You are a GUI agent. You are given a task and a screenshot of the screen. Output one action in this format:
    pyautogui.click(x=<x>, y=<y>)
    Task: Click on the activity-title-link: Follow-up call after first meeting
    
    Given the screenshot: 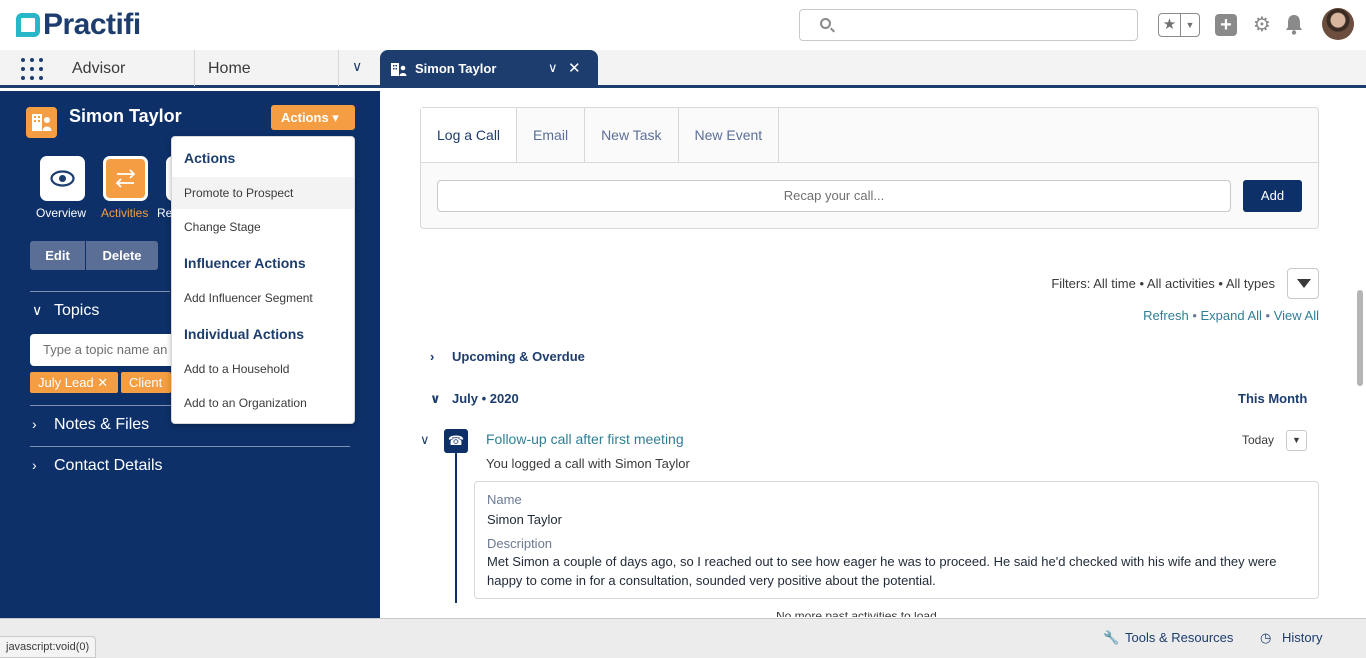 What is the action you would take?
    pyautogui.click(x=585, y=439)
    